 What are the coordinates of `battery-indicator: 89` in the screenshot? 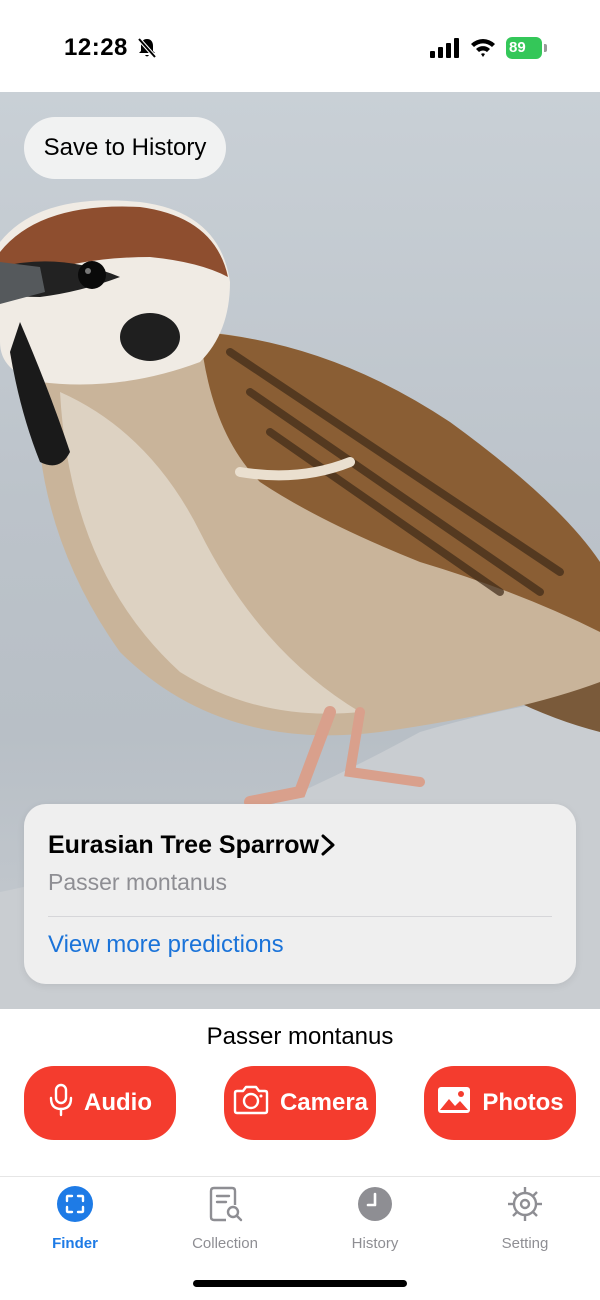 It's located at (527, 48).